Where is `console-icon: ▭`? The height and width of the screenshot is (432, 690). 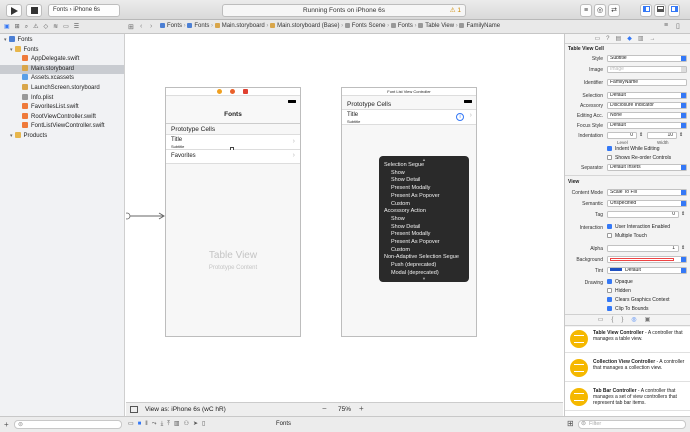
console-icon: ▭ is located at coordinates (133, 424).